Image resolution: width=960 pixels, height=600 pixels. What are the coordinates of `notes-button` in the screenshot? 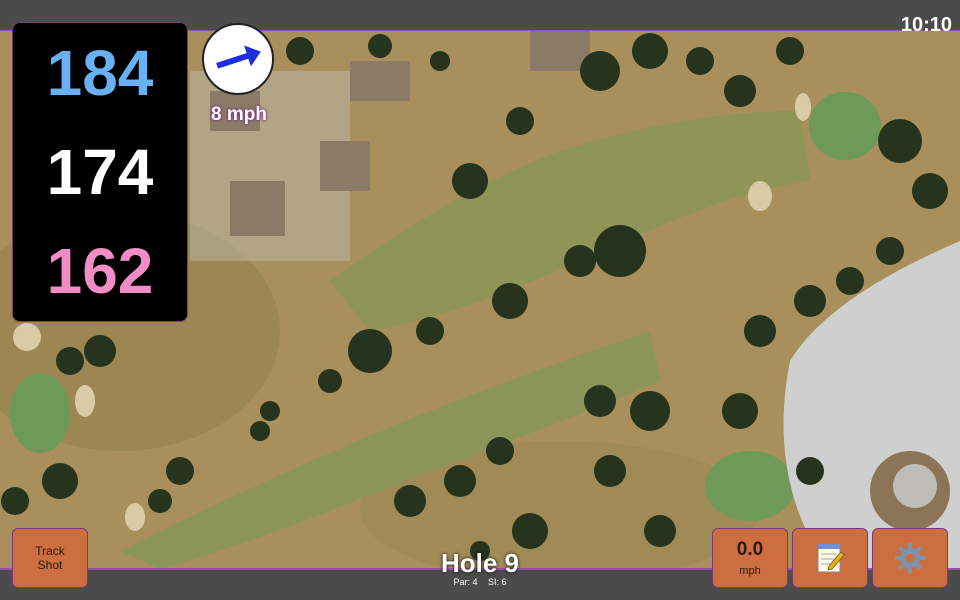 It's located at (830, 558).